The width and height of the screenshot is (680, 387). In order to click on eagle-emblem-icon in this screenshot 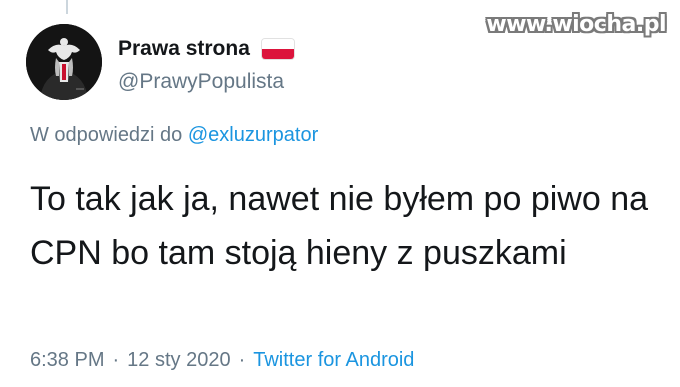, I will do `click(64, 62)`.